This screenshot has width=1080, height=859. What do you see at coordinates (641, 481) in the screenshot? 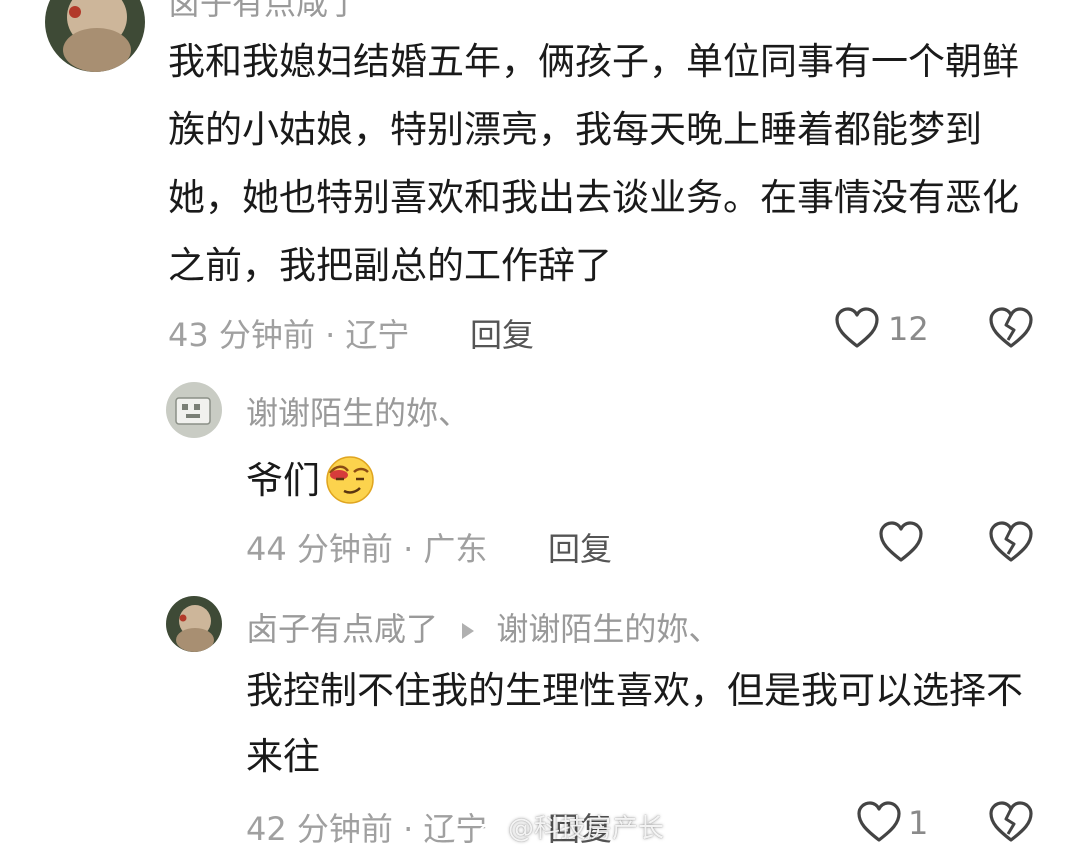
I see `comment-content: 爷们` at bounding box center [641, 481].